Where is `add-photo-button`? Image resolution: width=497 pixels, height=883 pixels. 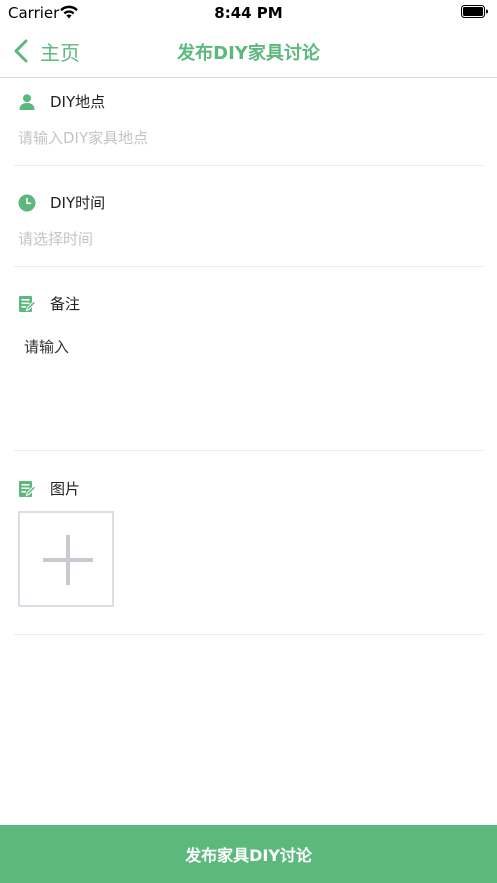 add-photo-button is located at coordinates (66, 559).